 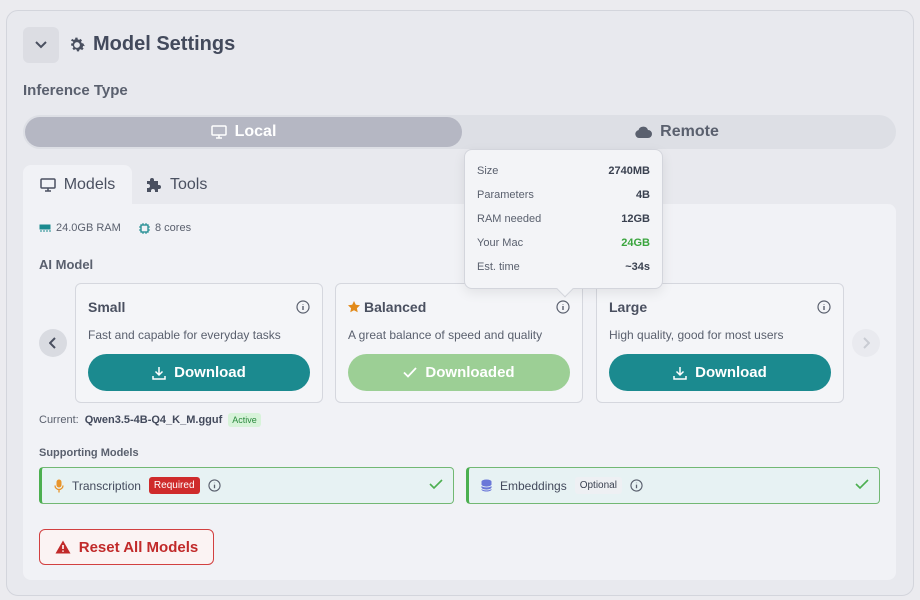 I want to click on chevron-left-icon, so click(x=52, y=343).